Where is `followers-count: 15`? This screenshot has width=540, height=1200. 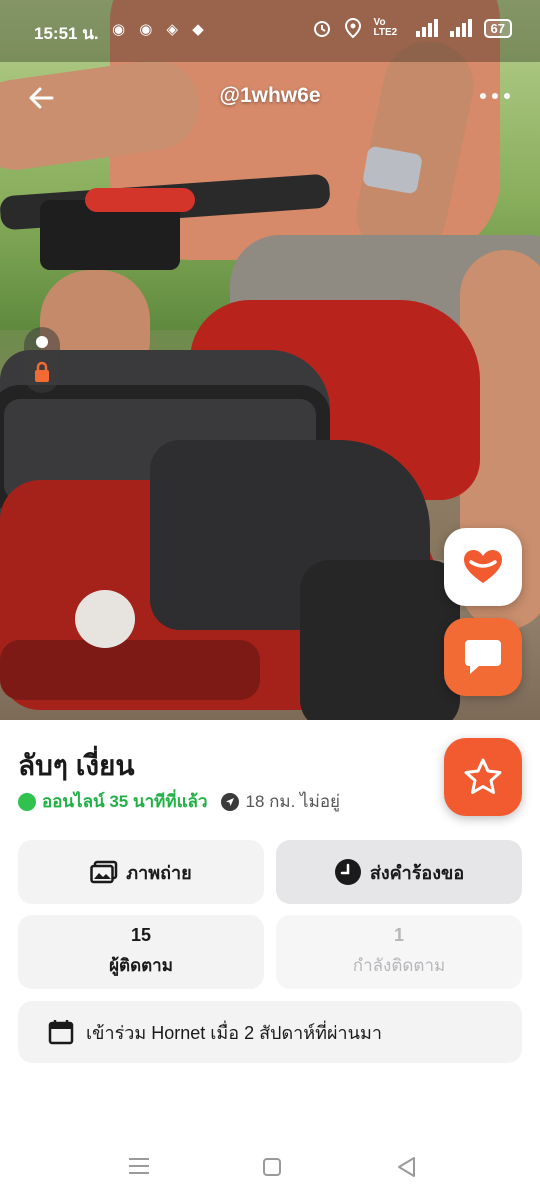
followers-count: 15 is located at coordinates (141, 935).